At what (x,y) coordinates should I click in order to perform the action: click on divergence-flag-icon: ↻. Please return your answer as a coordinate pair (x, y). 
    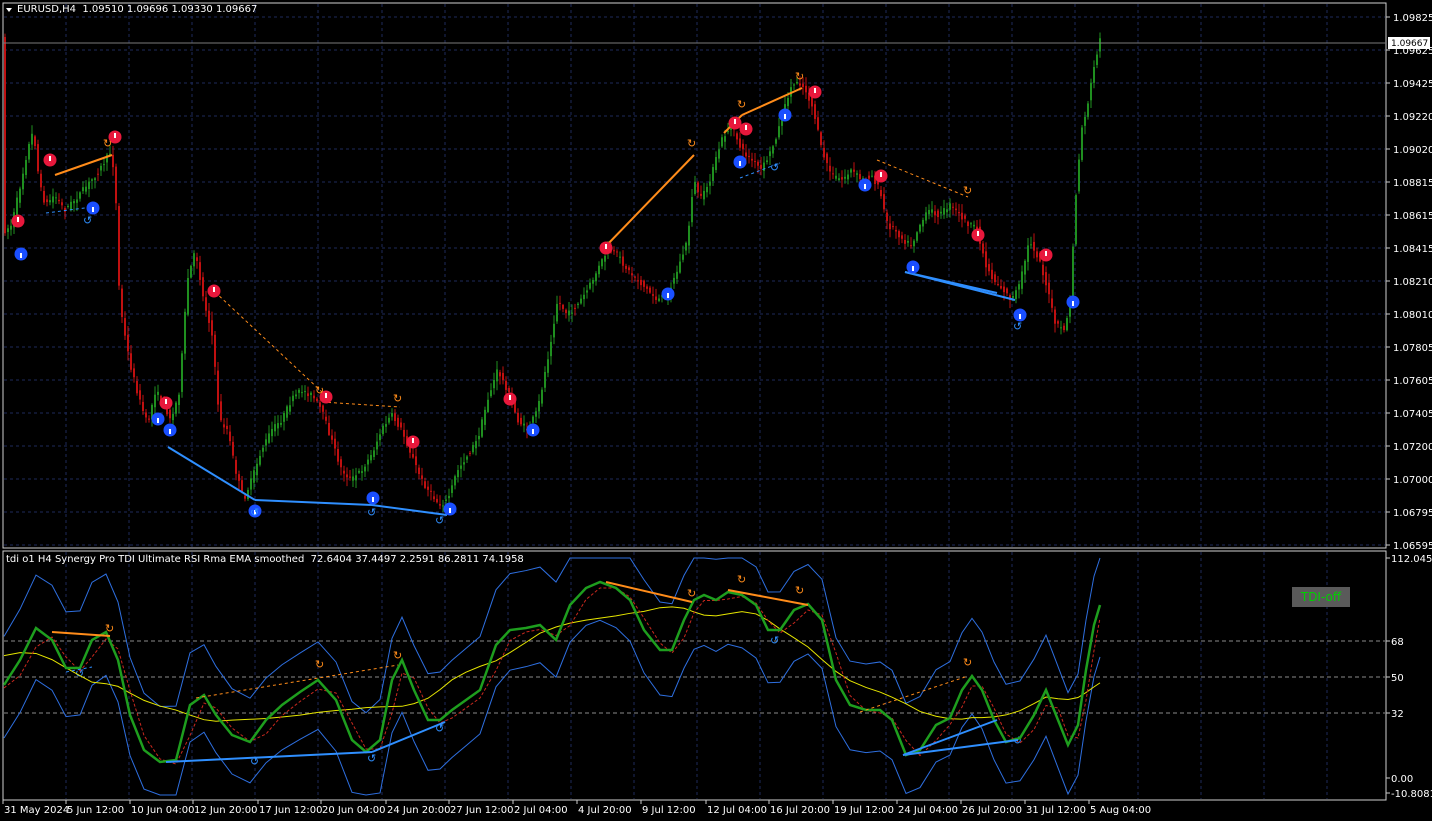
    Looking at the image, I should click on (107, 143).